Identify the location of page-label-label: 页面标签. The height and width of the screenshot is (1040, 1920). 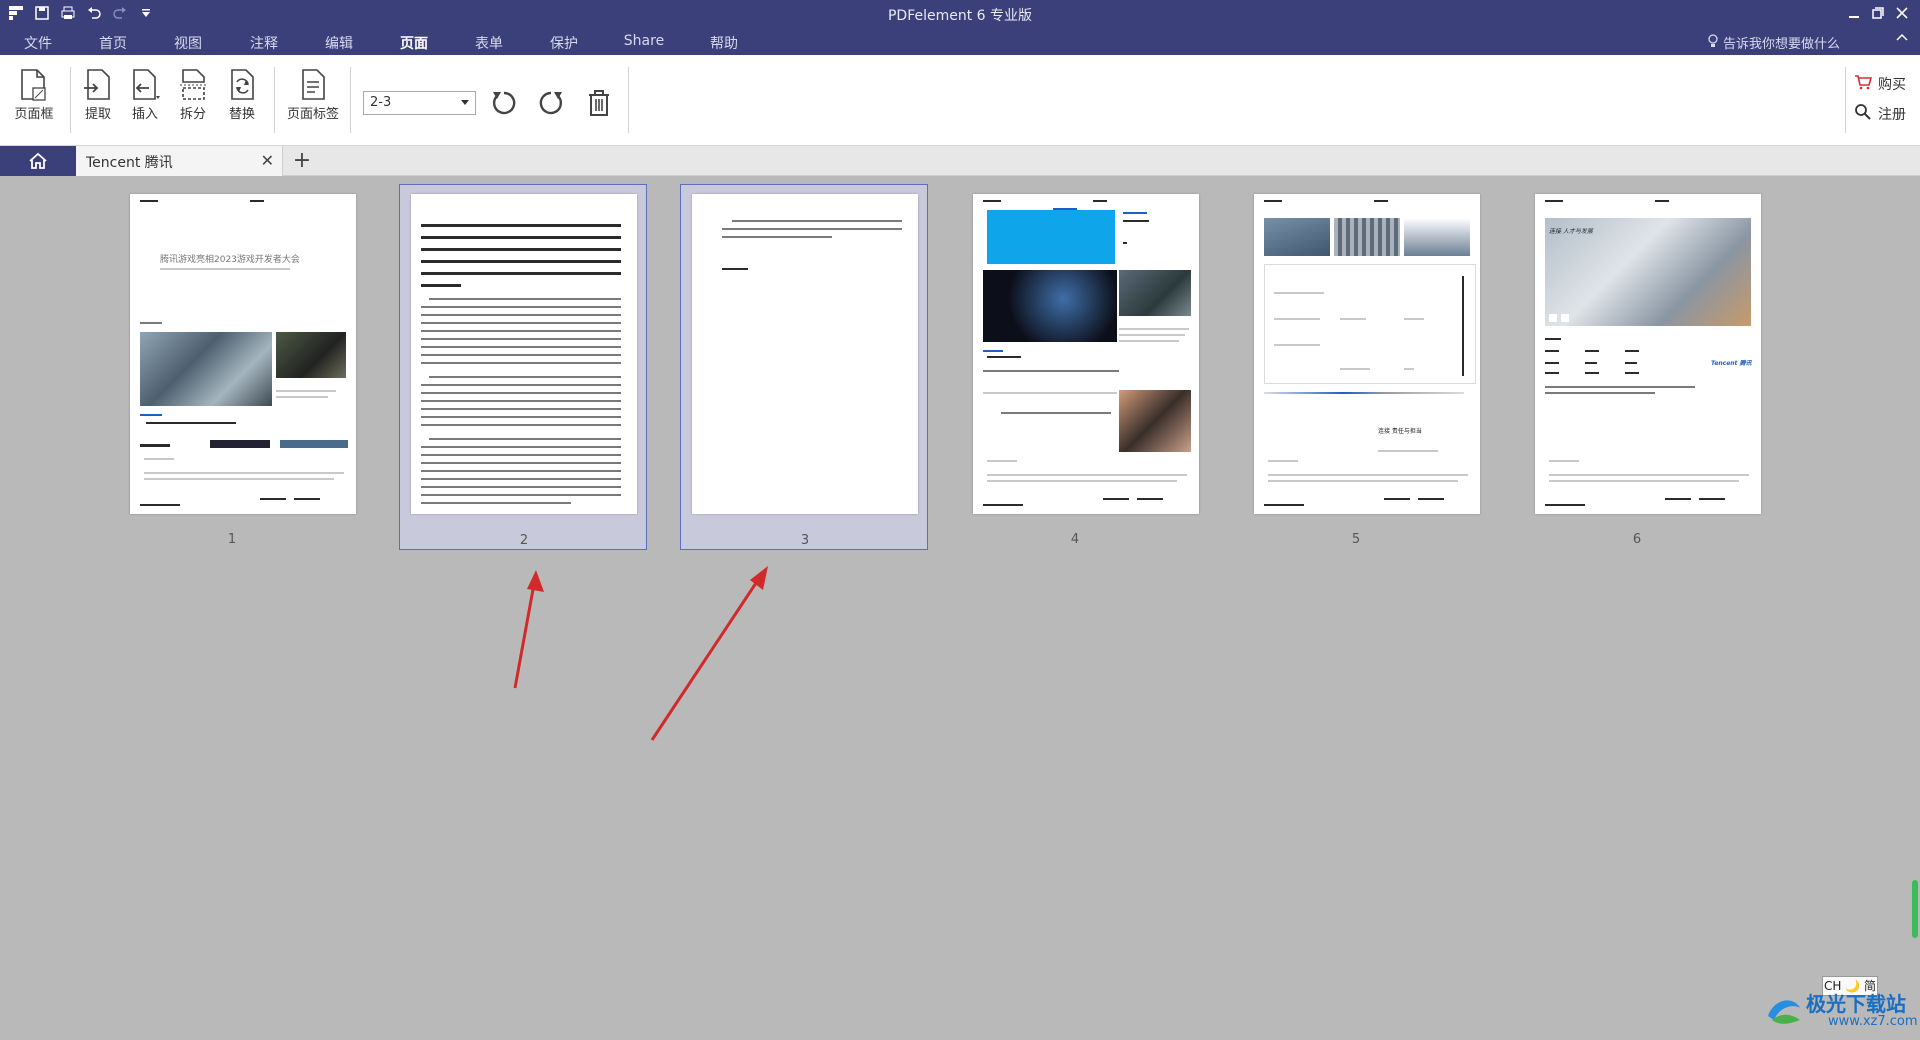
(312, 114).